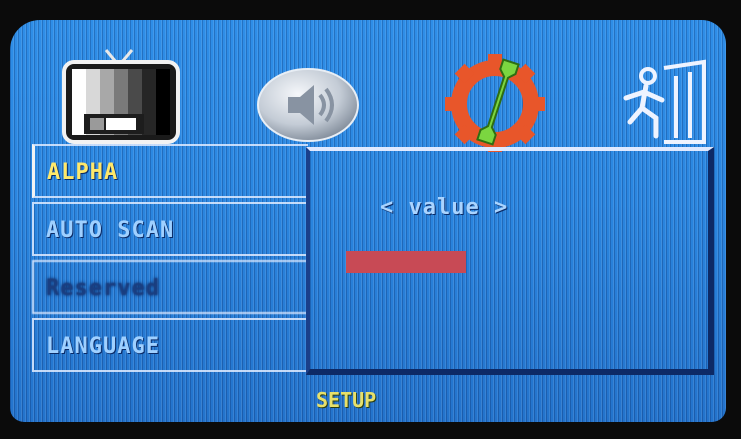 This screenshot has width=741, height=439. I want to click on speaker-icon, so click(308, 105).